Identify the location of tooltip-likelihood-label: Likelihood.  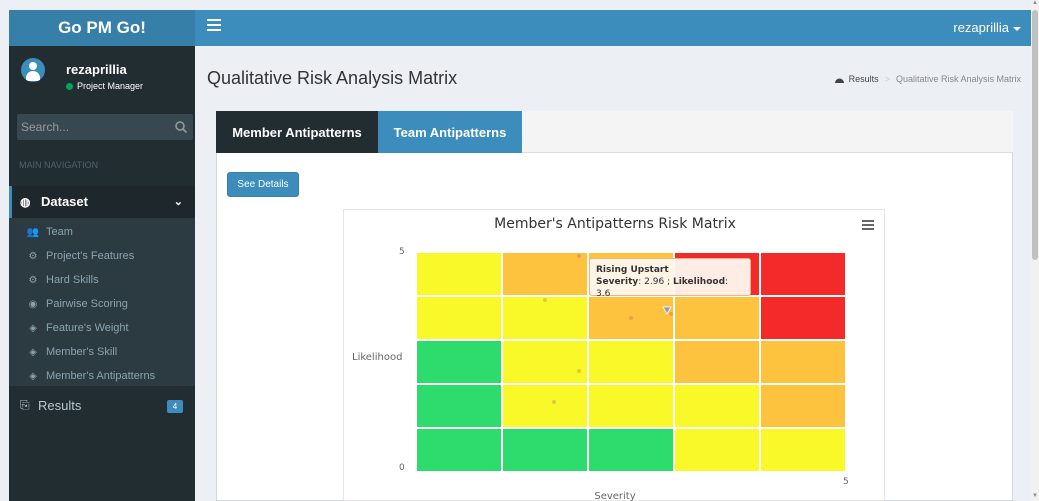
(699, 282).